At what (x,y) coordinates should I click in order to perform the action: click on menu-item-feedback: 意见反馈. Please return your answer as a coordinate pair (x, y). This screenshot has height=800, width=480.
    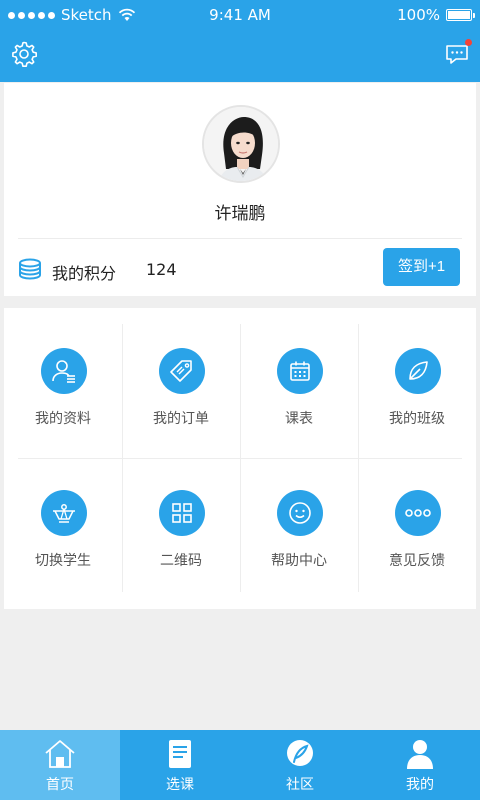
    Looking at the image, I should click on (417, 533).